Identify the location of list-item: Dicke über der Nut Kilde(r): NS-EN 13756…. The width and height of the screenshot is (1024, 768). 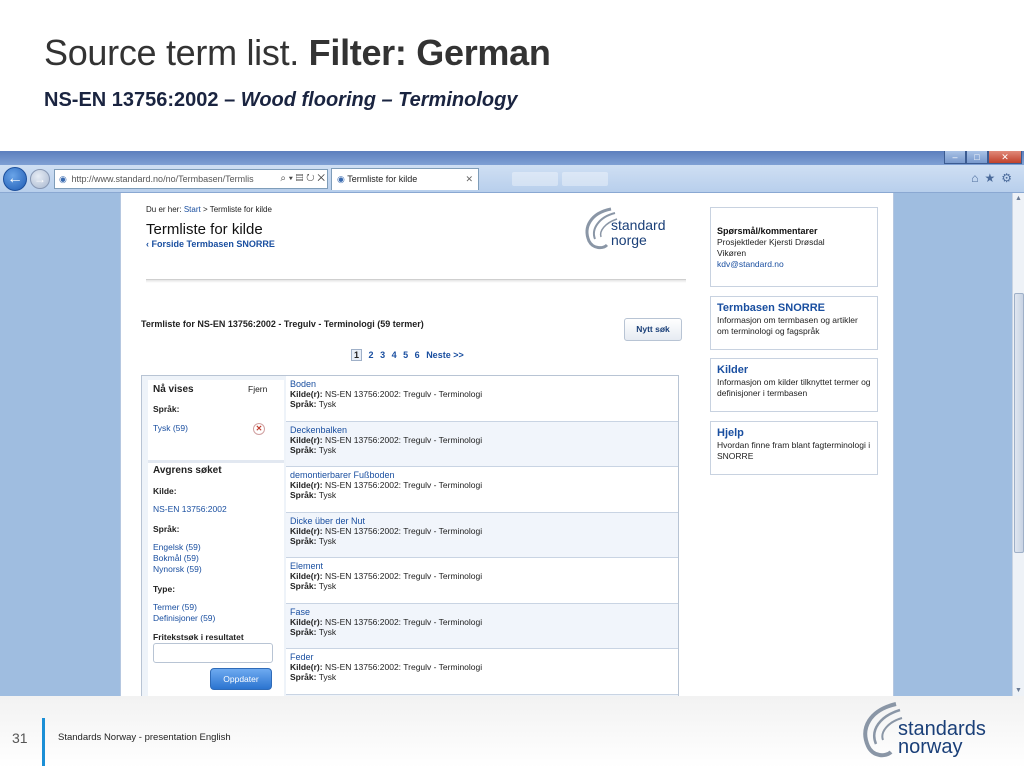
(482, 535).